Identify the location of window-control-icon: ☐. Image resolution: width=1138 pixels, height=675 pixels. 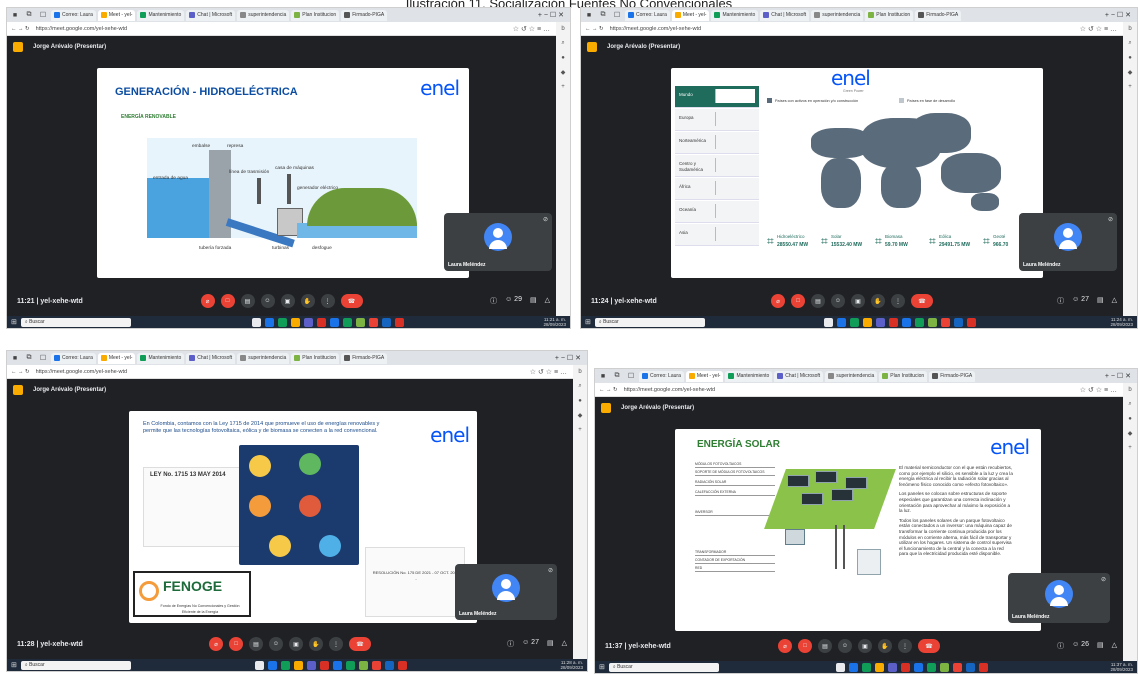
(43, 358).